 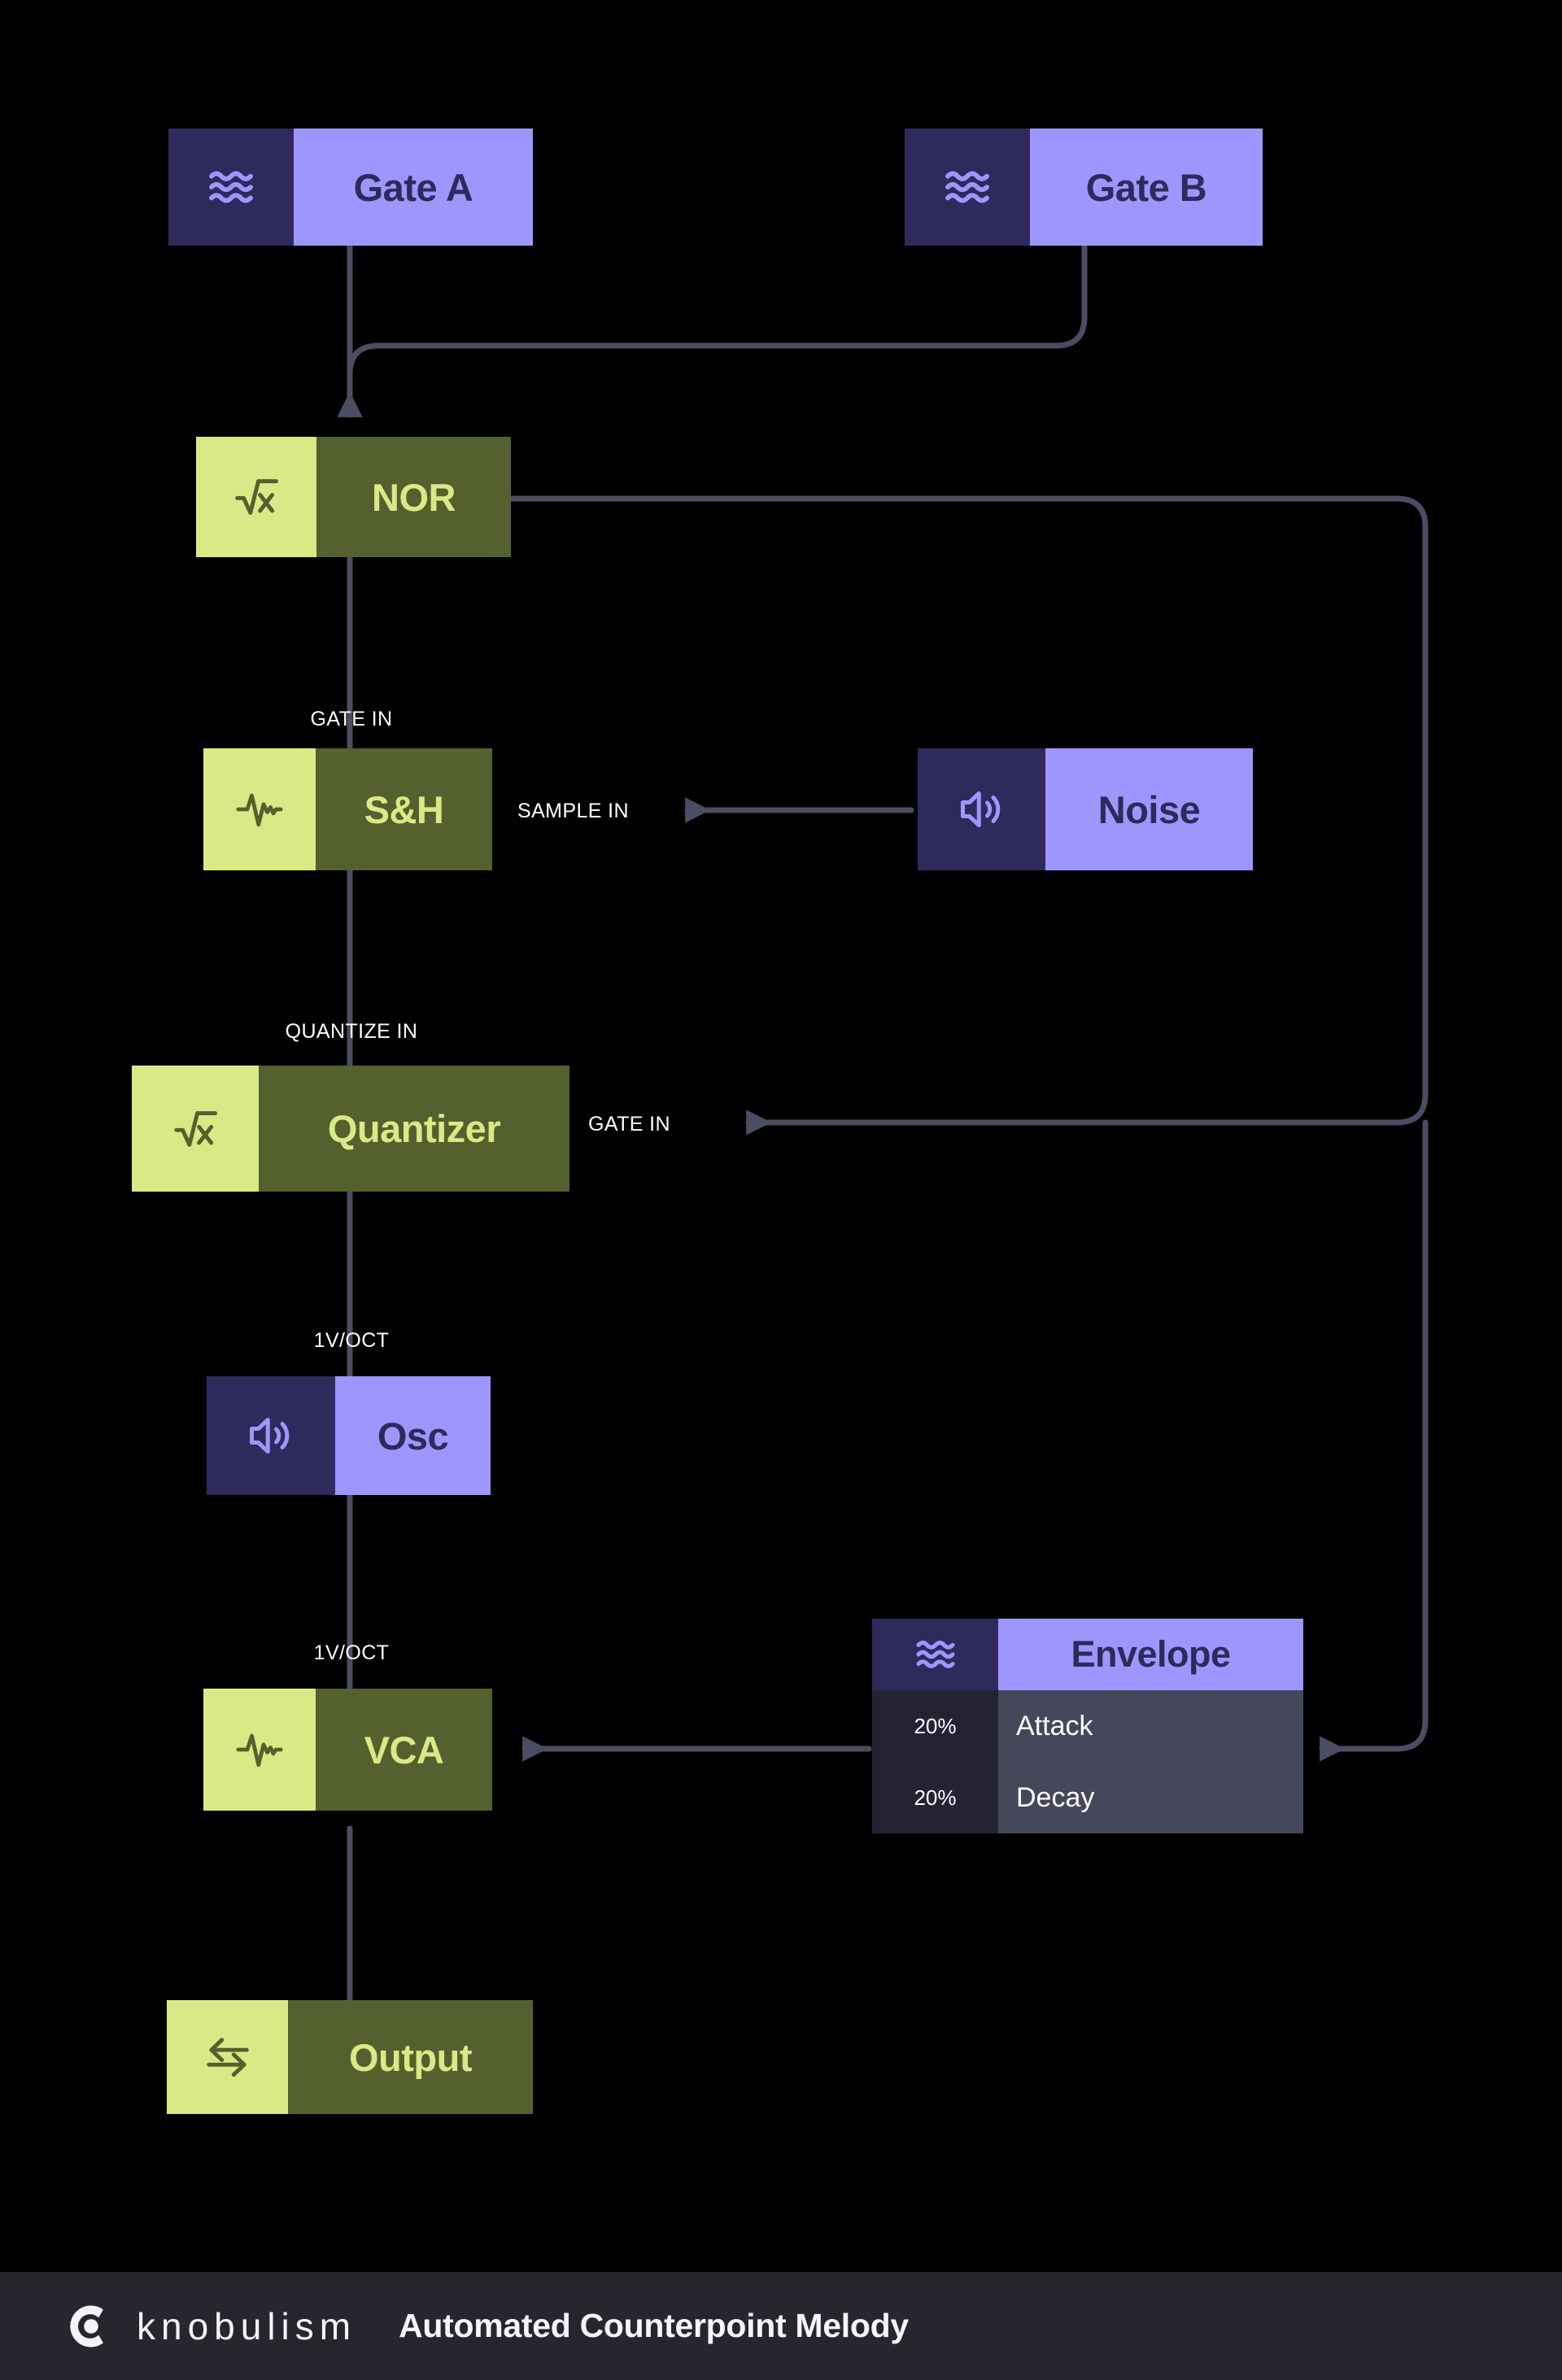 I want to click on edge-label-quantize-in: QUANTIZE IN, so click(x=351, y=1032).